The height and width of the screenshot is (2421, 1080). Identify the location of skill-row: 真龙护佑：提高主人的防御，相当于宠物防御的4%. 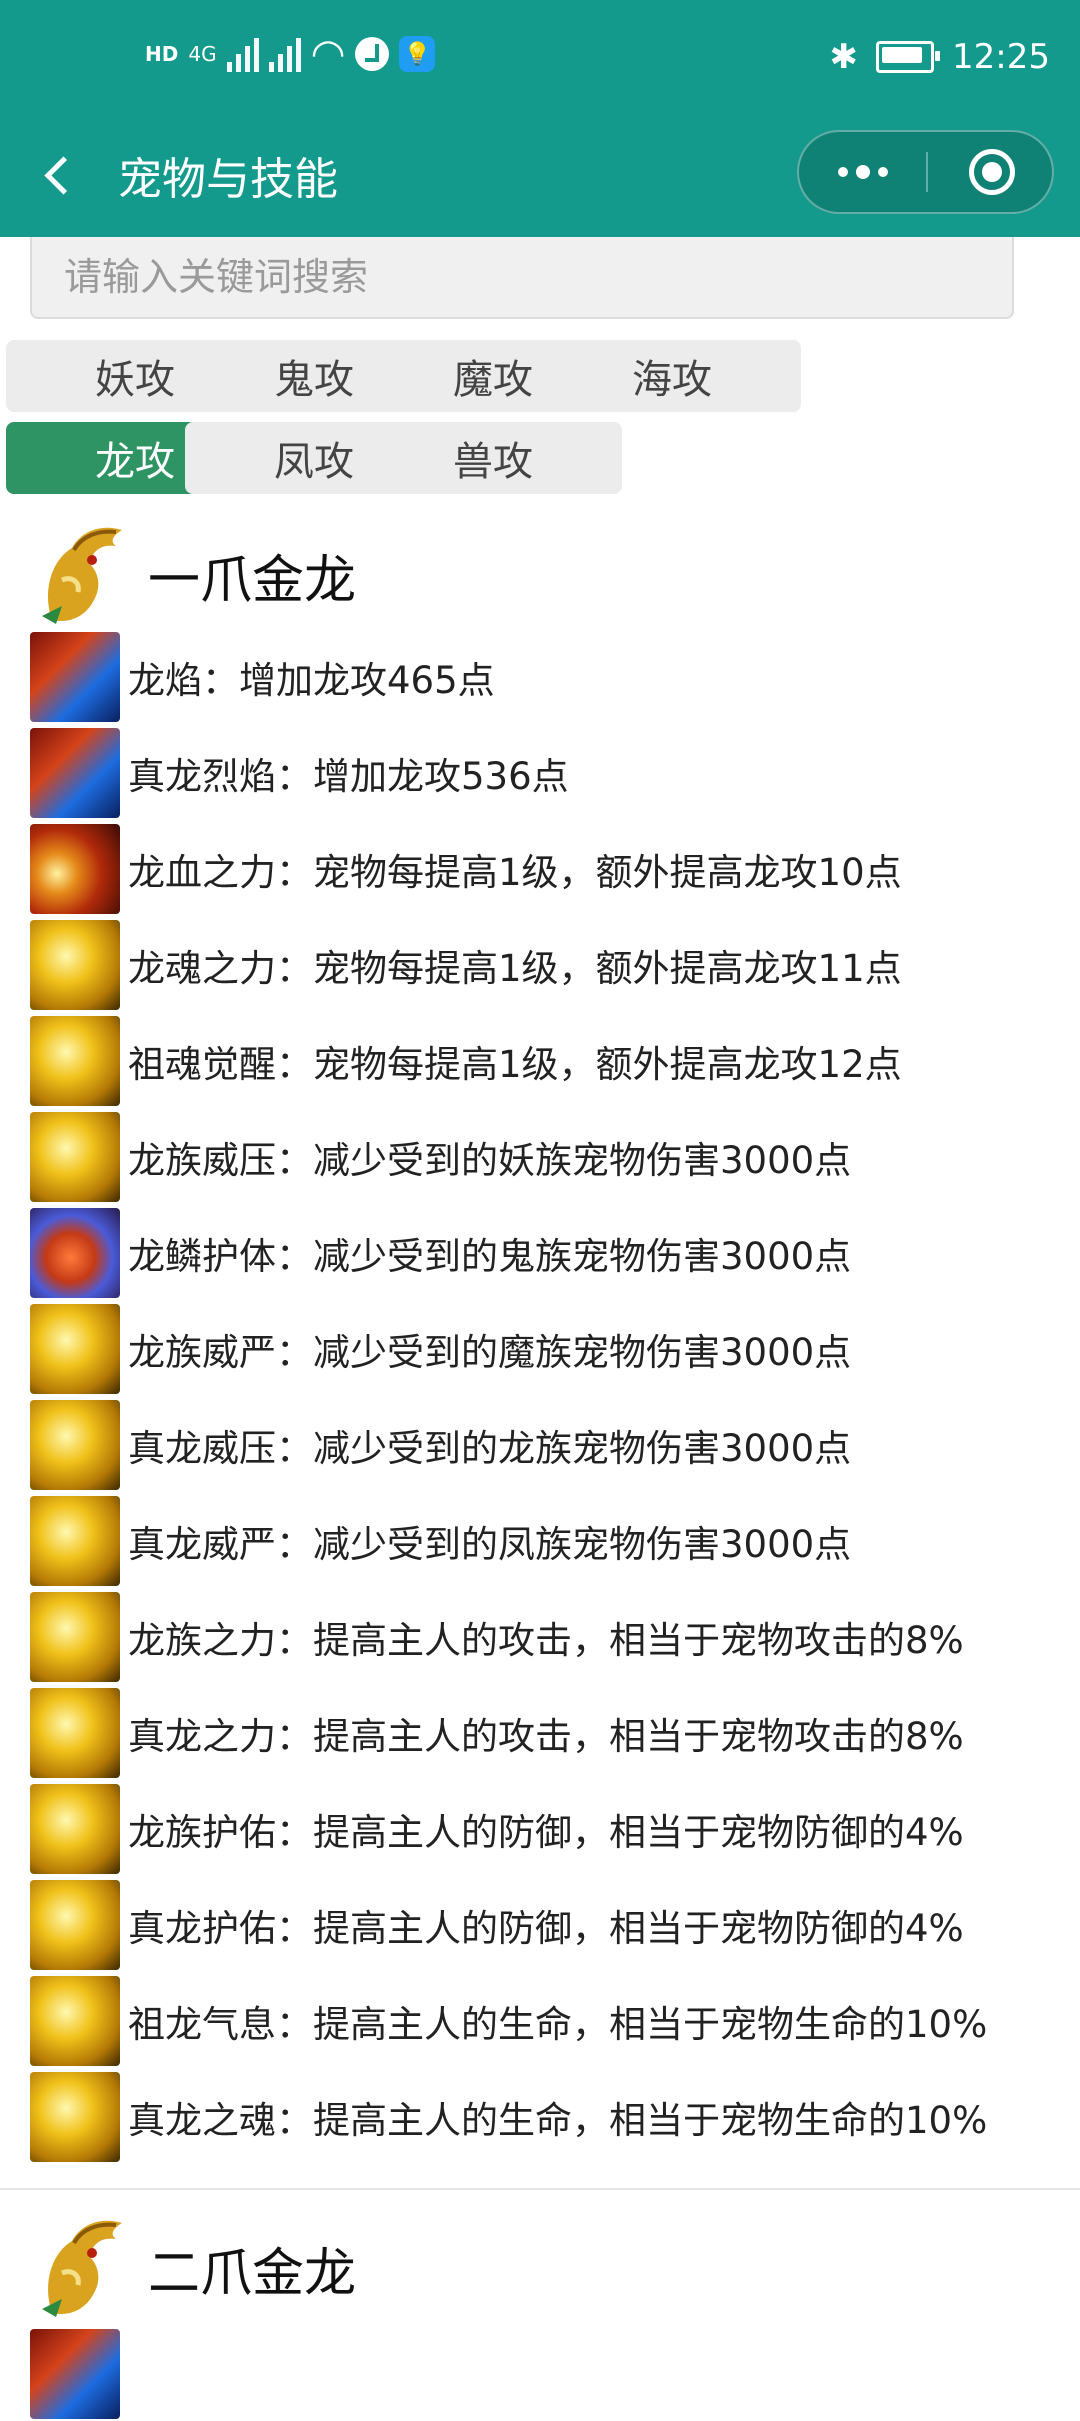
(497, 1925).